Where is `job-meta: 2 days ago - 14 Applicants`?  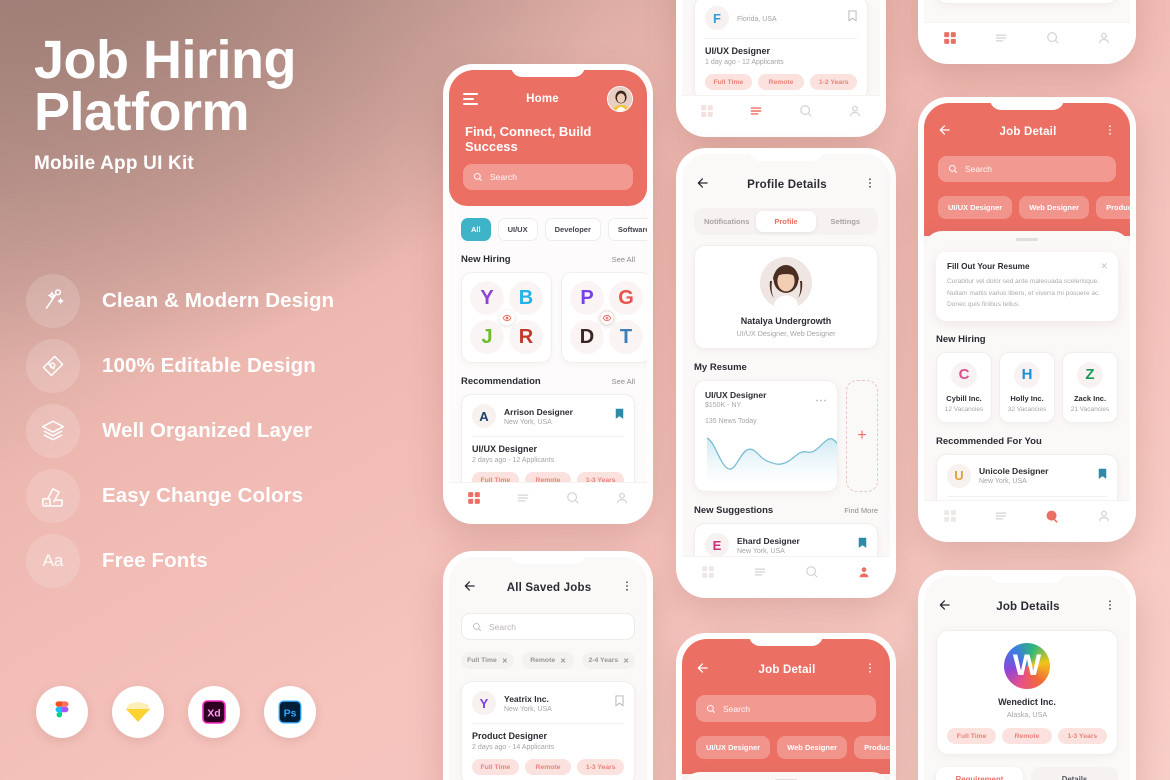 job-meta: 2 days ago - 14 Applicants is located at coordinates (513, 747).